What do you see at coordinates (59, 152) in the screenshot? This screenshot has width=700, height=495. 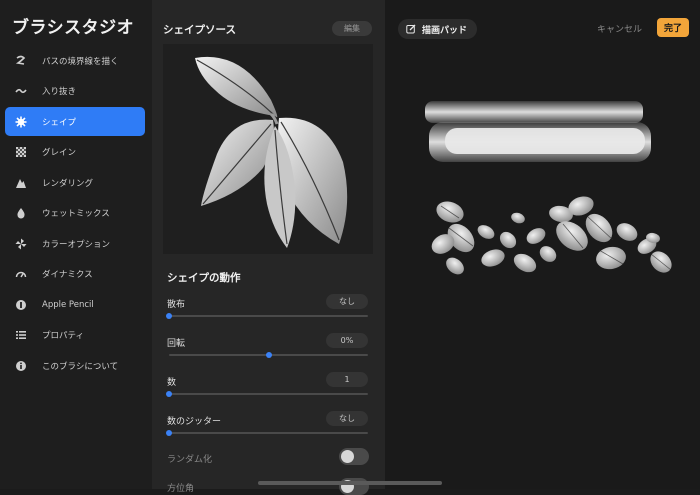 I see `sidebar-item-label: グレイン` at bounding box center [59, 152].